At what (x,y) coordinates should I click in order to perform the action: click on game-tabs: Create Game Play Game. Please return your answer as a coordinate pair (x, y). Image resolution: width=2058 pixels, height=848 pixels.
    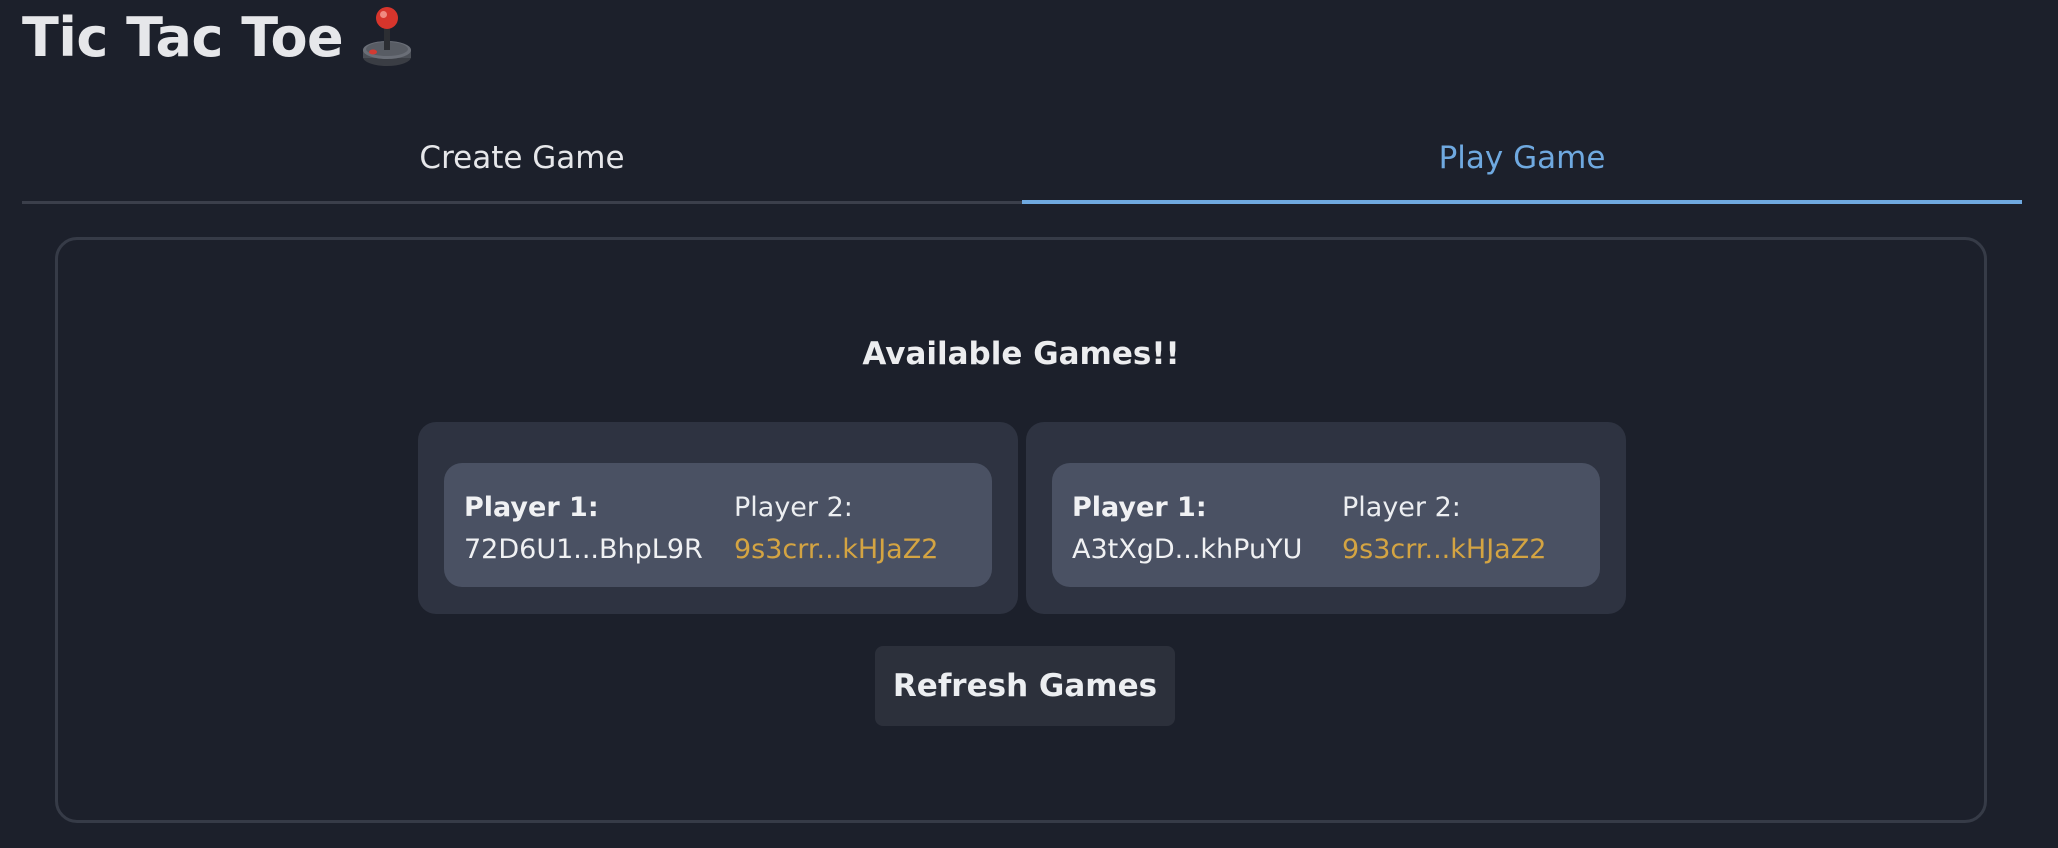
    Looking at the image, I should click on (1022, 161).